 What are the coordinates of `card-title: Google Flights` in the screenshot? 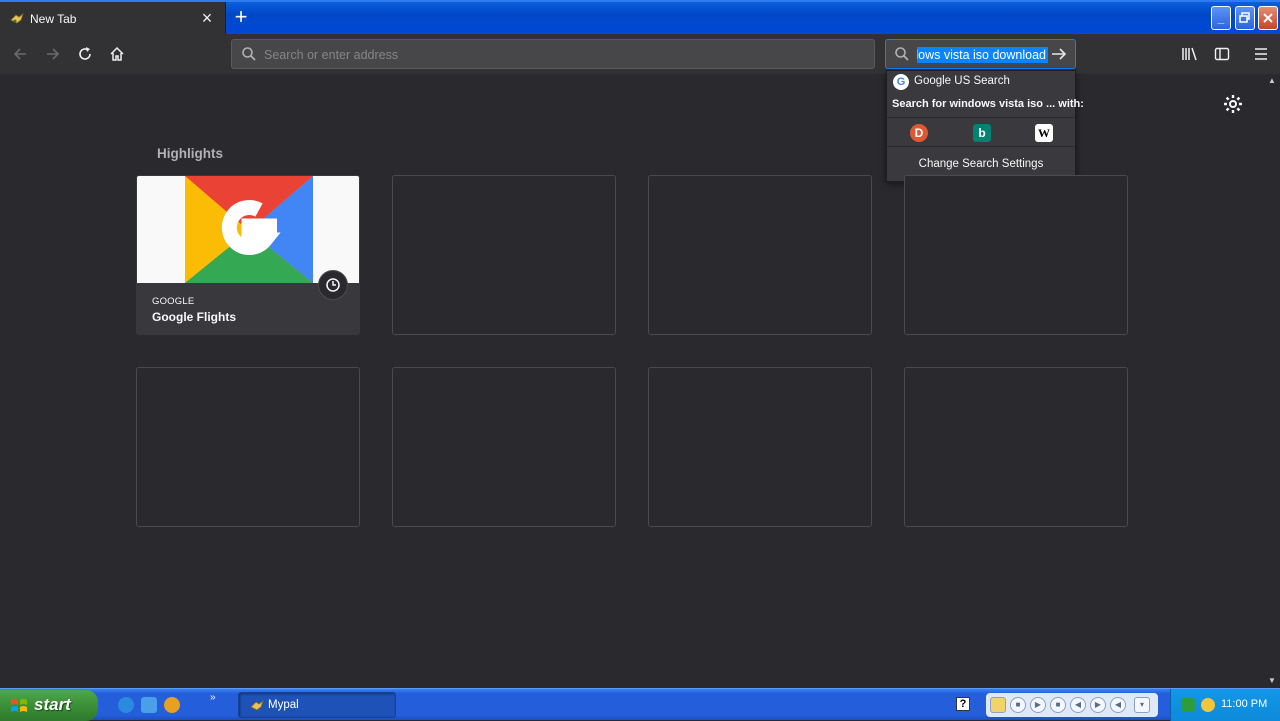 It's located at (194, 317).